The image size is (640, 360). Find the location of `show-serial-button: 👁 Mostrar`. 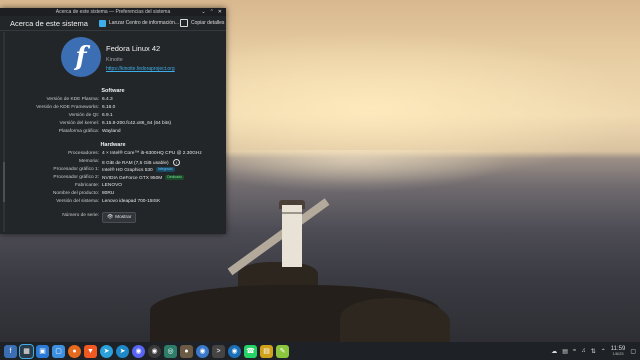

show-serial-button: 👁 Mostrar is located at coordinates (119, 217).